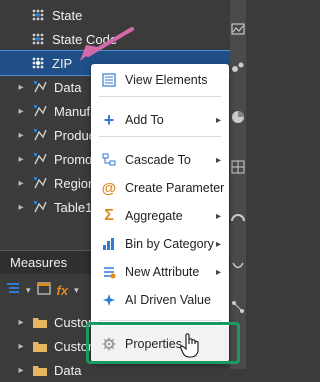 This screenshot has height=382, width=320. I want to click on pie-chart-icon, so click(238, 117).